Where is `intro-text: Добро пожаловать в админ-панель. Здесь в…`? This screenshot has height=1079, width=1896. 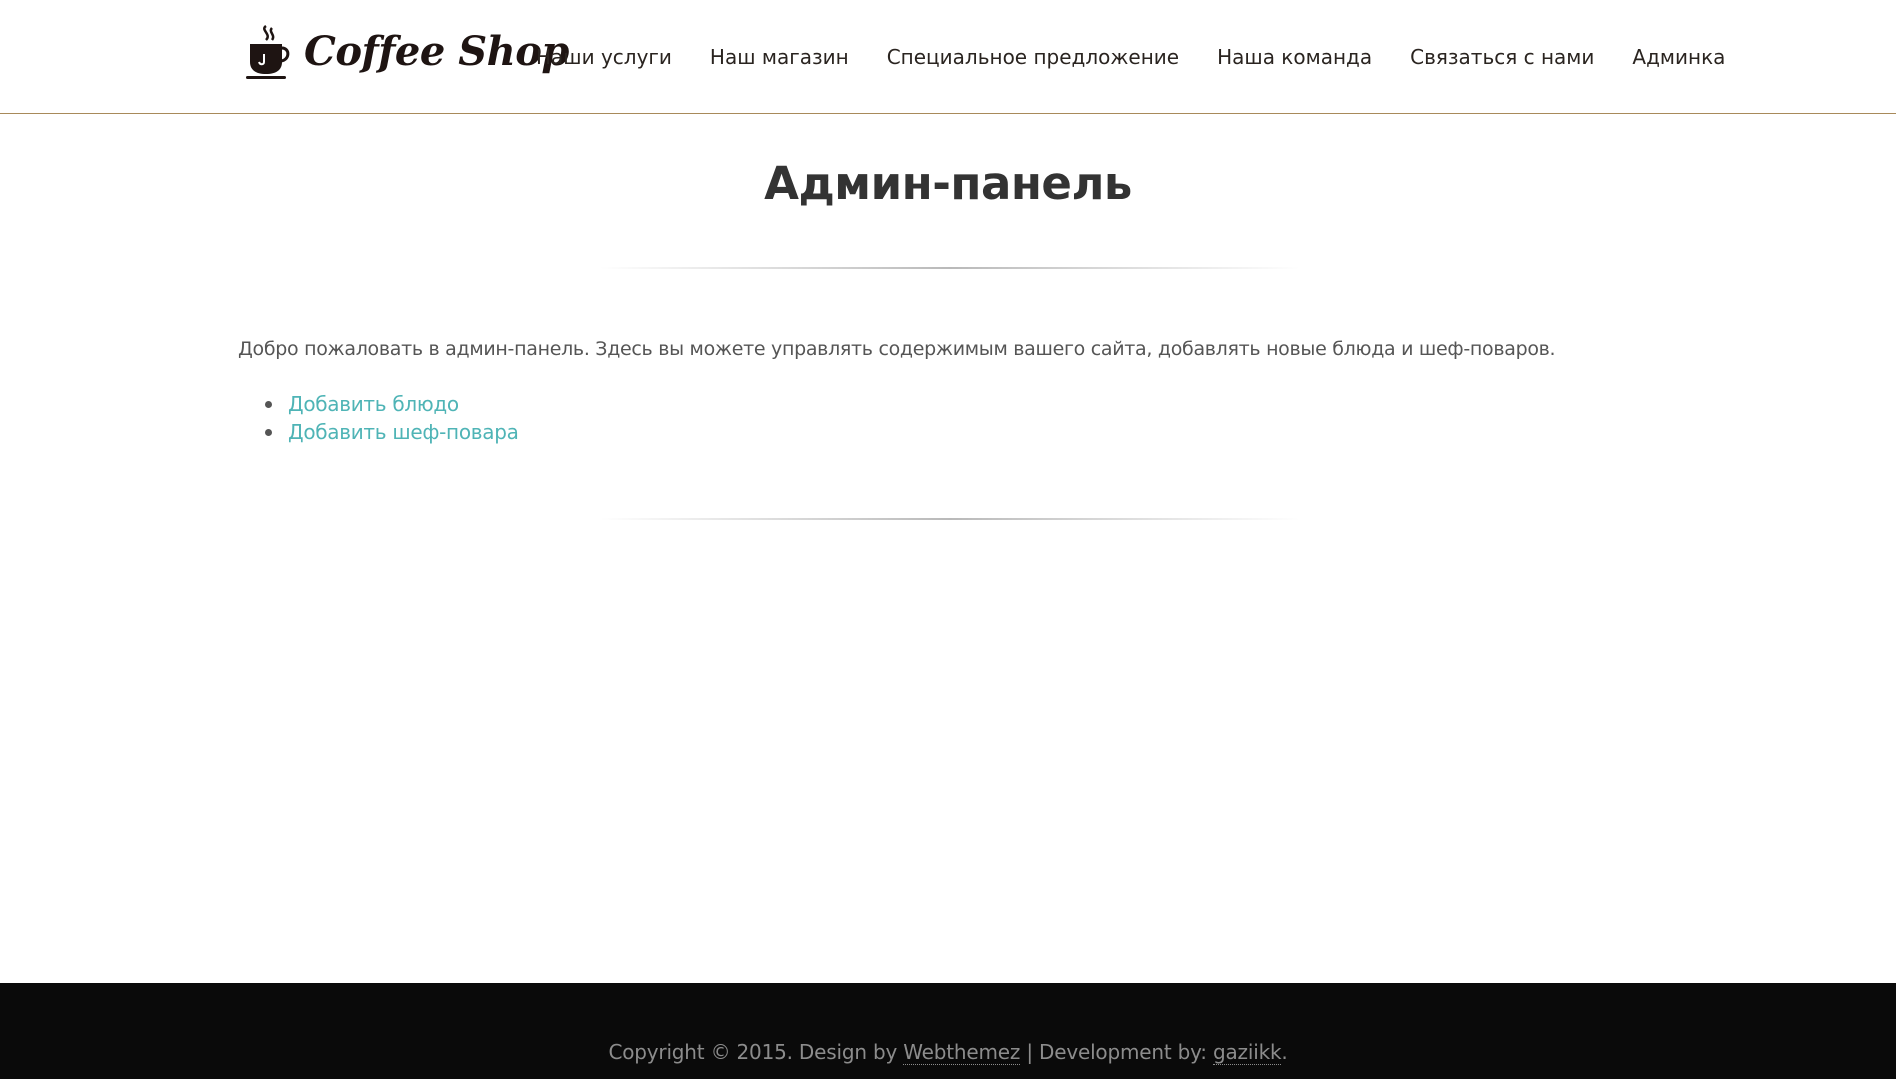 intro-text: Добро пожаловать в админ-панель. Здесь в… is located at coordinates (897, 349).